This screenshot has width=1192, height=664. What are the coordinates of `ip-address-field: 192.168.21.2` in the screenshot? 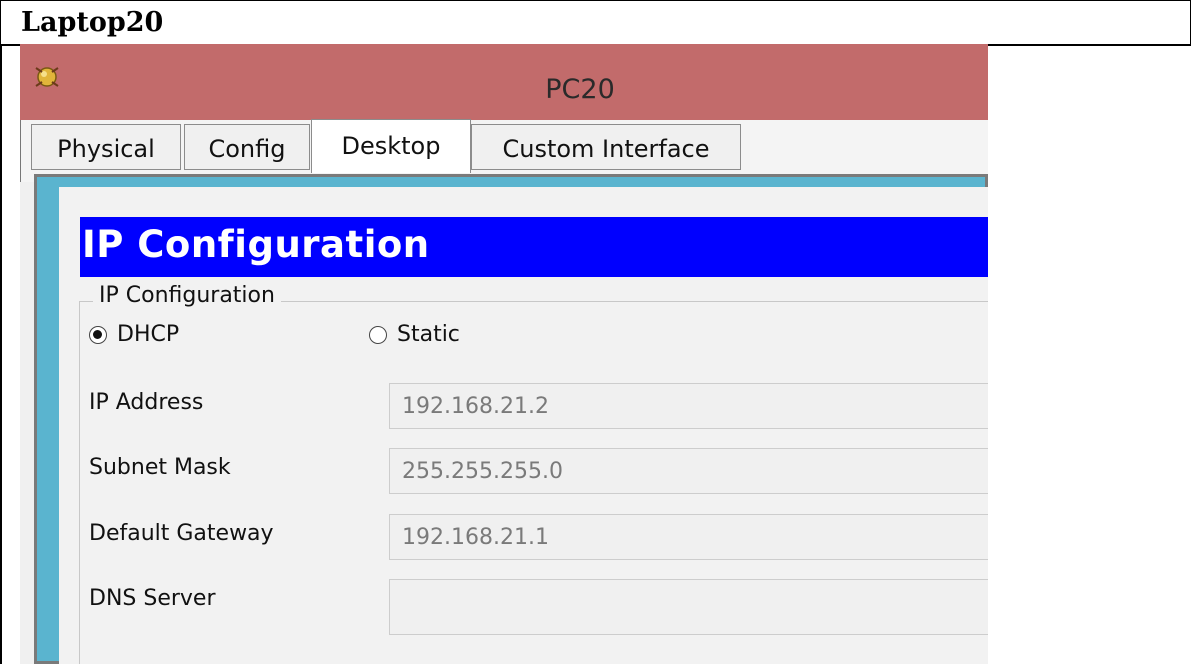 It's located at (688, 406).